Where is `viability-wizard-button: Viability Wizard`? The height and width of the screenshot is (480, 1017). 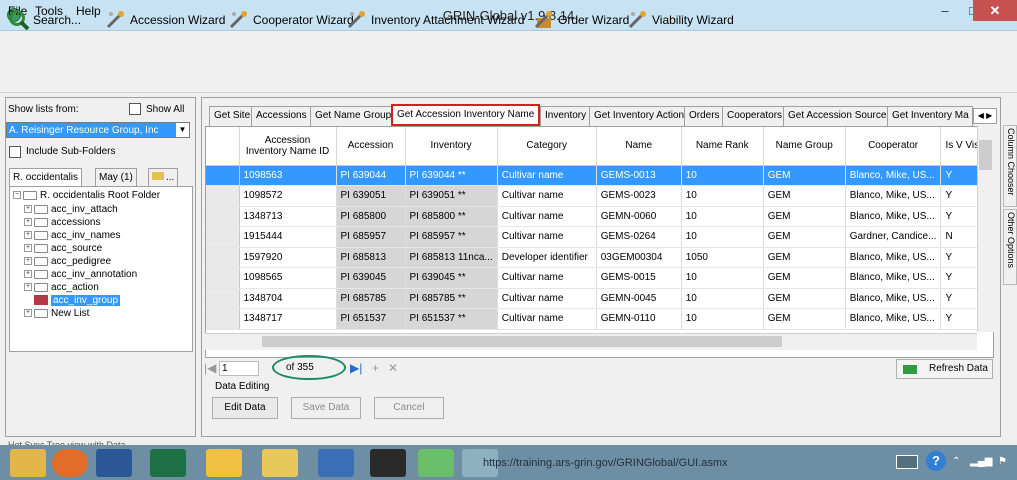
viability-wizard-button: Viability Wizard is located at coordinates (680, 20).